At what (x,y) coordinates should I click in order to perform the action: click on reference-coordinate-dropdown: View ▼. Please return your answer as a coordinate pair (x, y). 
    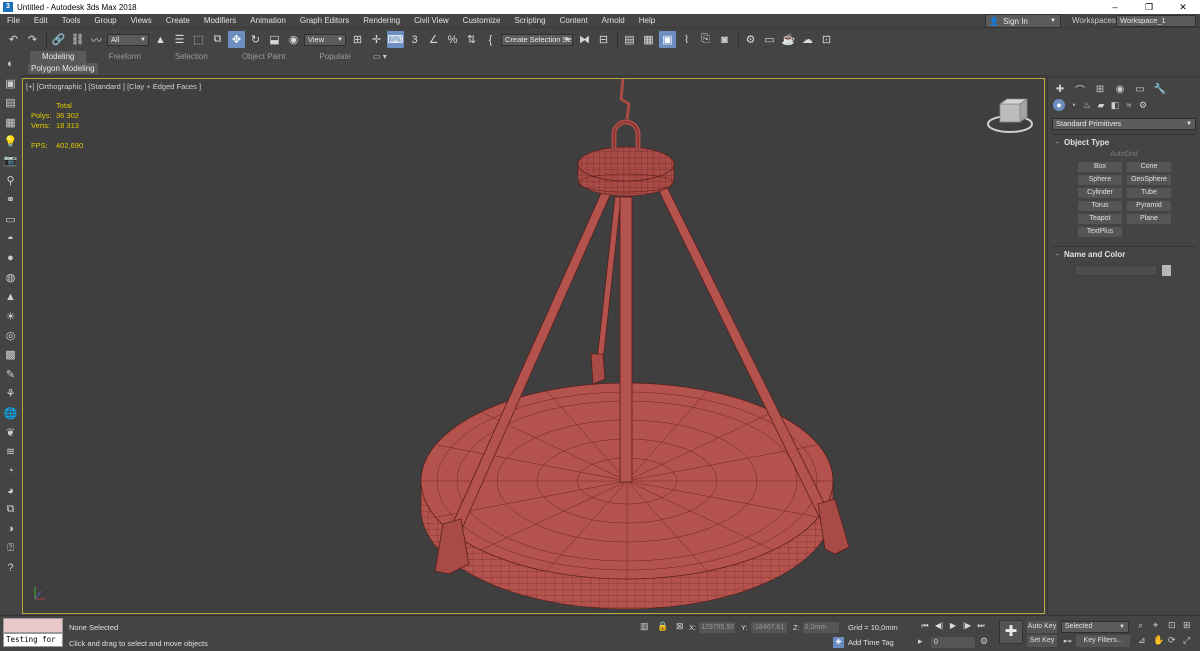
    Looking at the image, I should click on (325, 39).